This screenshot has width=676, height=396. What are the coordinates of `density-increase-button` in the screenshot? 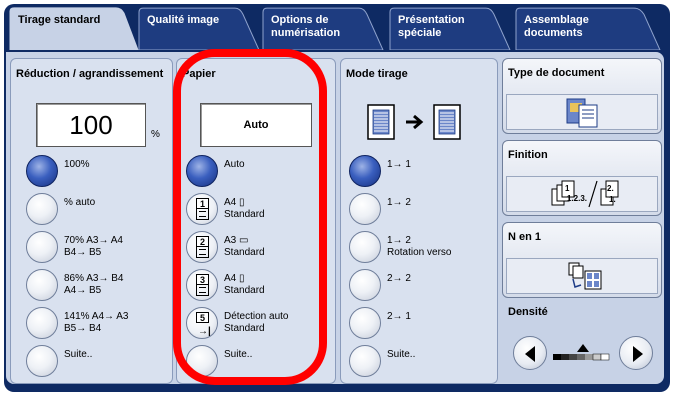 It's located at (636, 353).